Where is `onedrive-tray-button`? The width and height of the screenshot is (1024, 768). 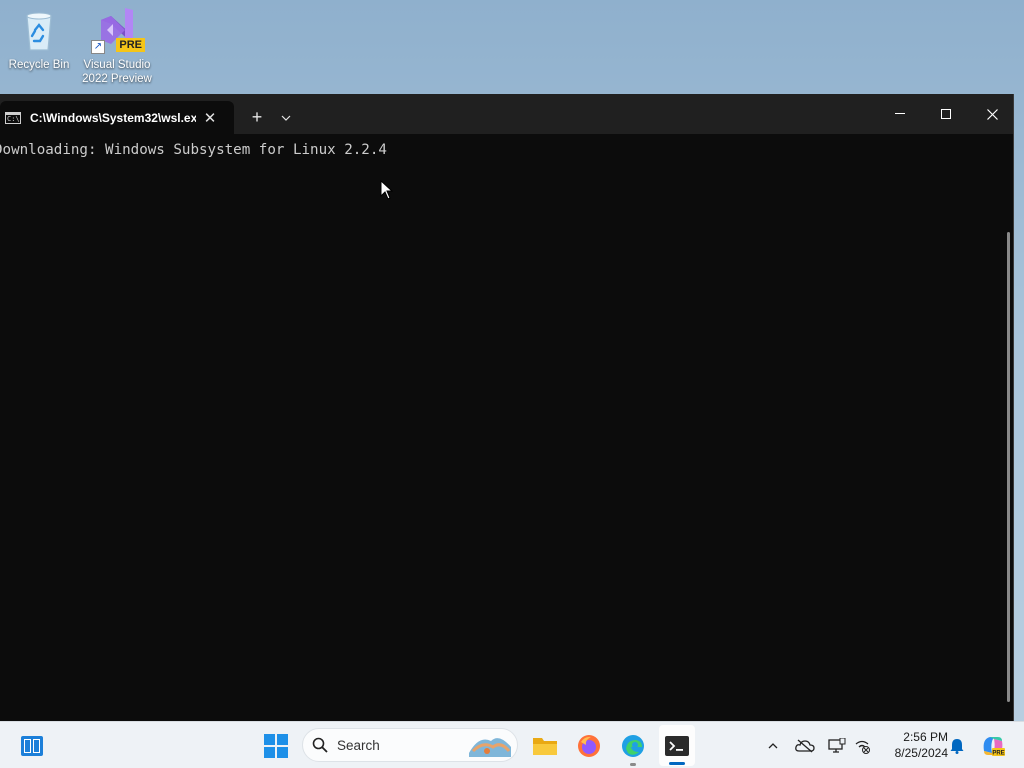
onedrive-tray-button is located at coordinates (805, 745).